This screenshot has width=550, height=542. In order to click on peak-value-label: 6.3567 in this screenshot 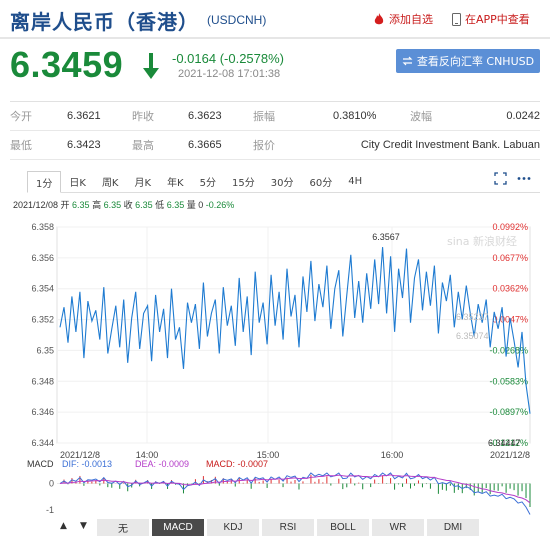, I will do `click(386, 237)`.